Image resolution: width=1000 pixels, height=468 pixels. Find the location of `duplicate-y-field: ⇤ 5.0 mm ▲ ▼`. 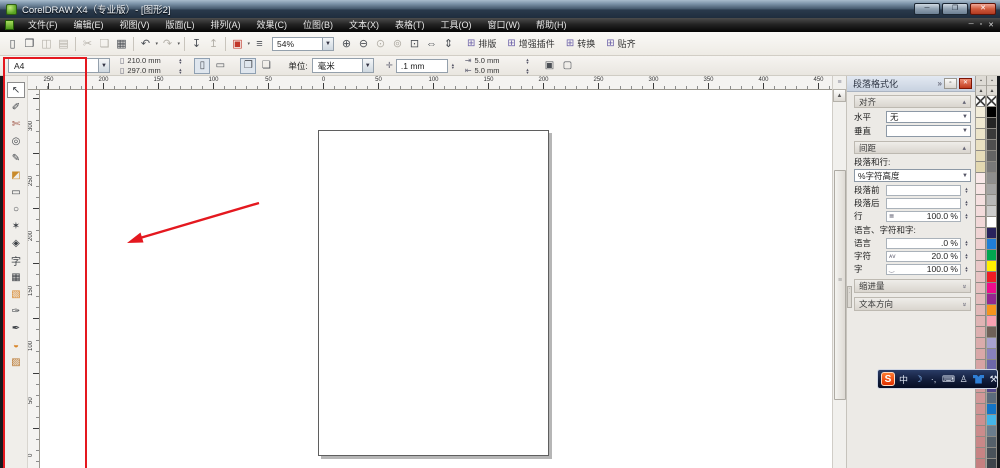

duplicate-y-field: ⇤ 5.0 mm ▲ ▼ is located at coordinates (497, 70).